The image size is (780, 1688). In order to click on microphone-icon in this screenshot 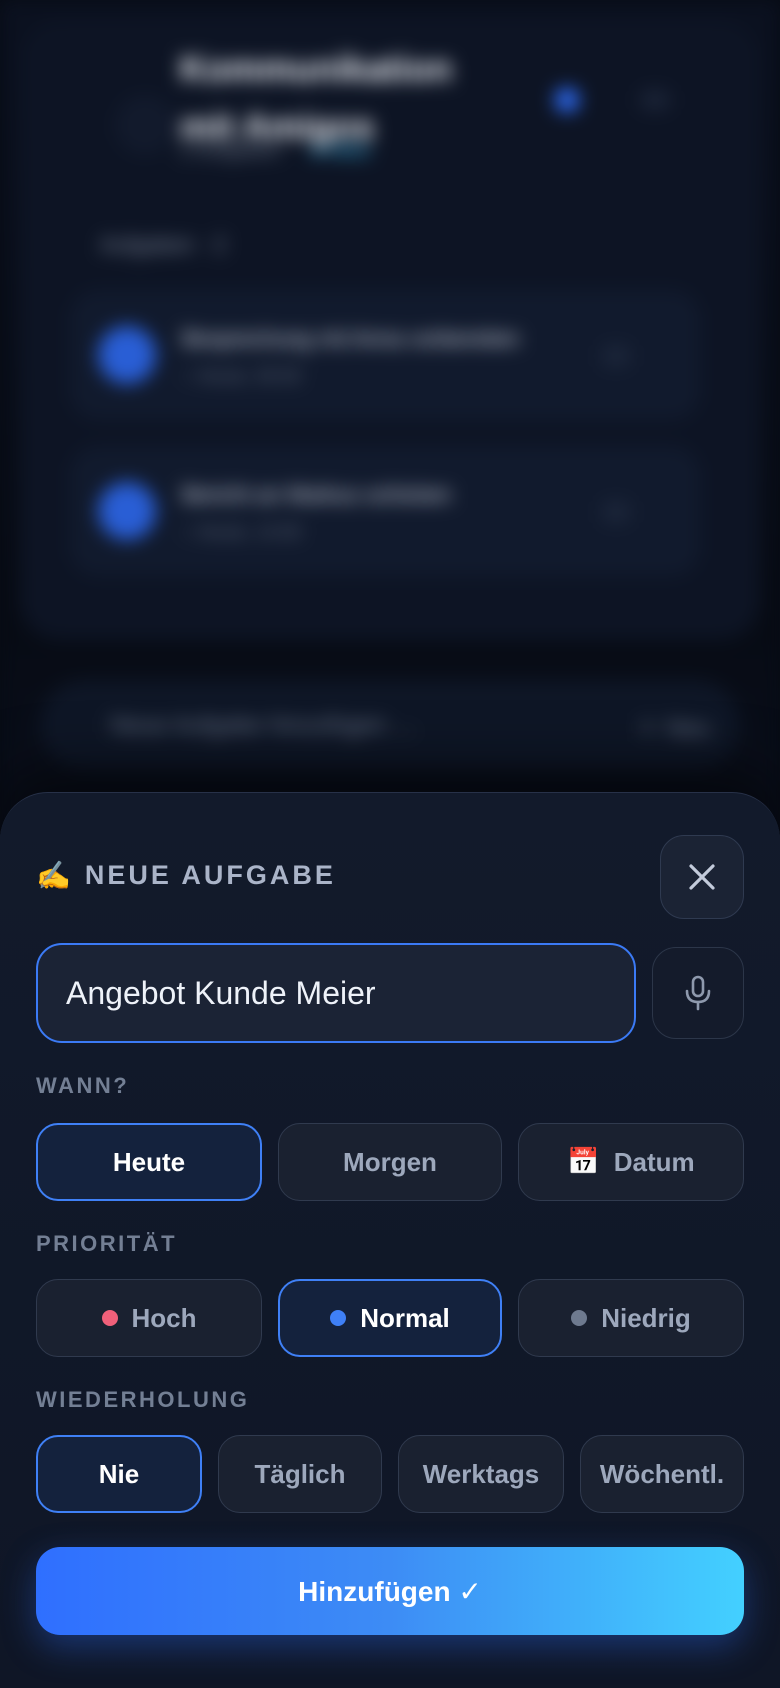, I will do `click(698, 993)`.